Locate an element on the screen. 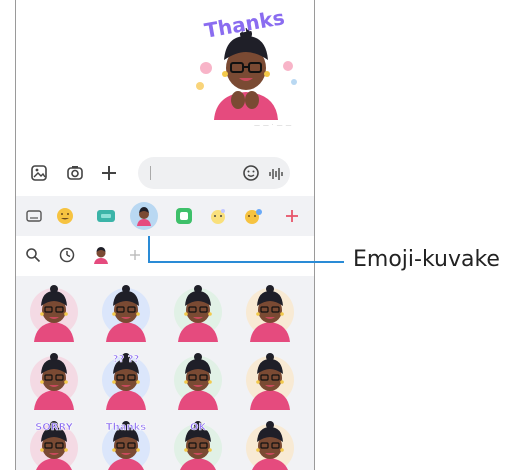  callout-vertical-line is located at coordinates (149, 249).